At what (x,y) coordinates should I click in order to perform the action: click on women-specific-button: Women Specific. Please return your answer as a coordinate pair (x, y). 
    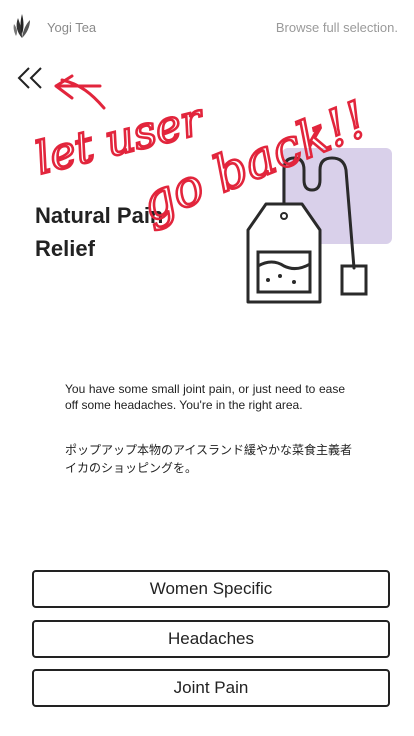
    Looking at the image, I should click on (211, 589).